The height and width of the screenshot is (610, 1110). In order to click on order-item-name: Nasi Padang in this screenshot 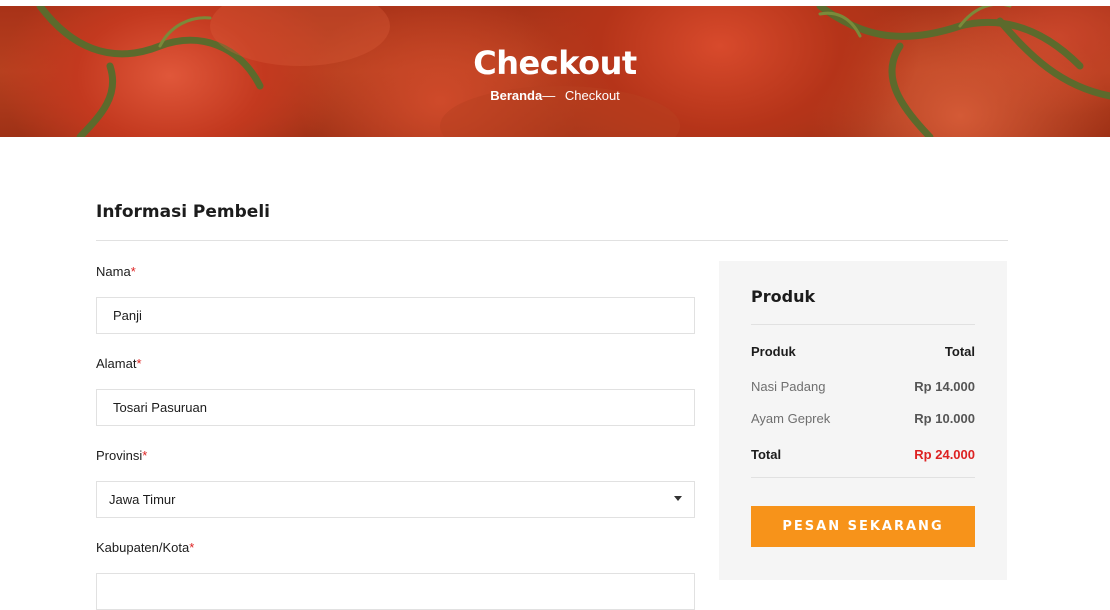, I will do `click(788, 386)`.